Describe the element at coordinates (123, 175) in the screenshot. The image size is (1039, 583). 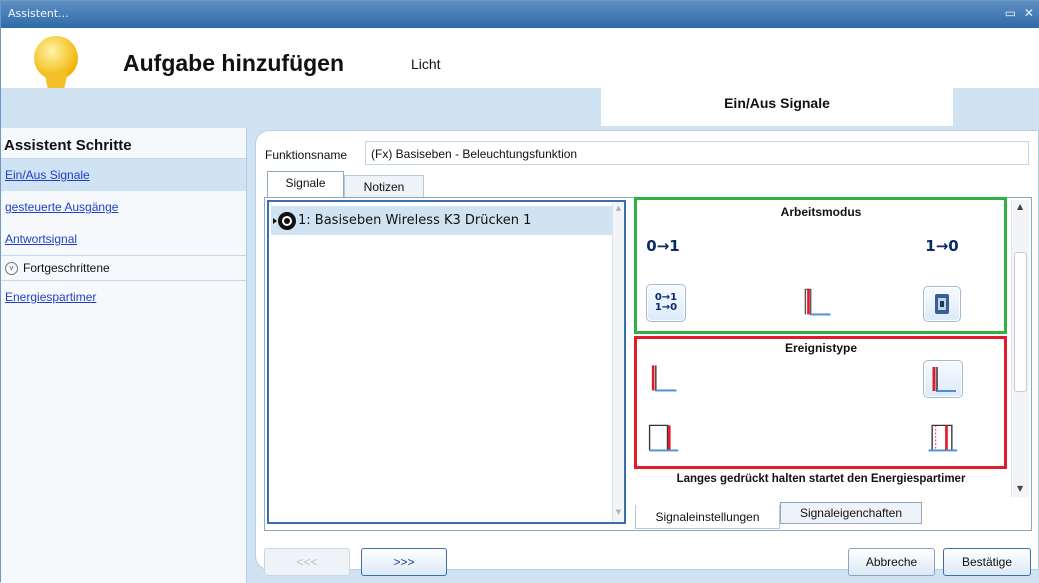
I see `step-ein-aus-signale: Ein/Aus Signale` at that location.